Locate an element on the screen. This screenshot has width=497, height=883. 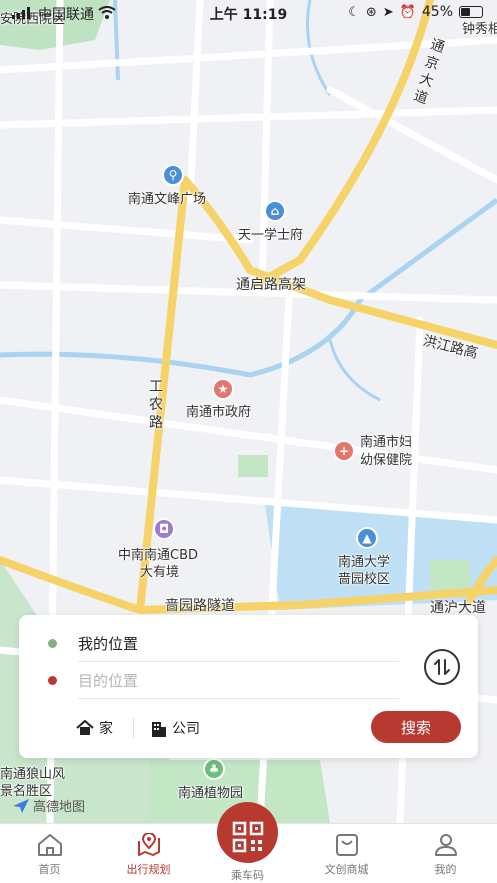
destination-dot-icon is located at coordinates (52, 680).